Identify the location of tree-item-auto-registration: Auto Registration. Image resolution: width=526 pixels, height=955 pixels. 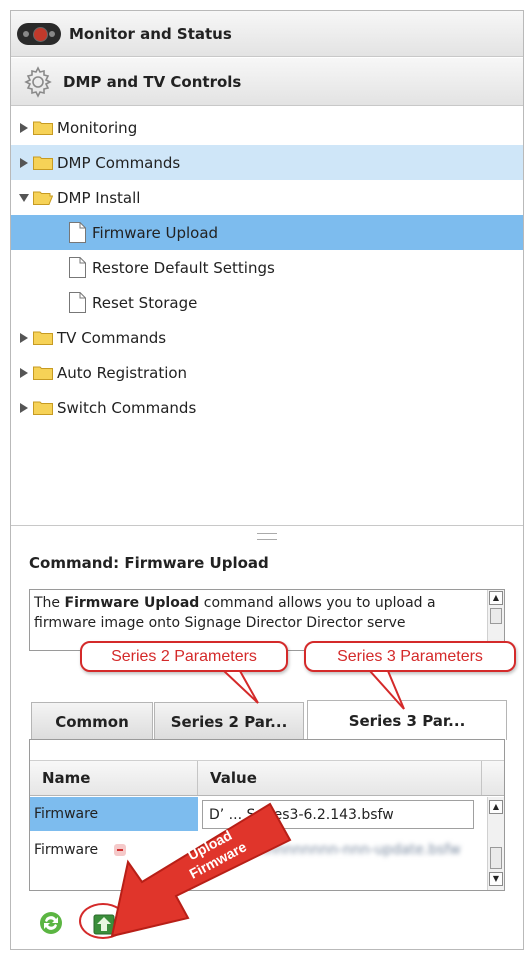
(267, 372).